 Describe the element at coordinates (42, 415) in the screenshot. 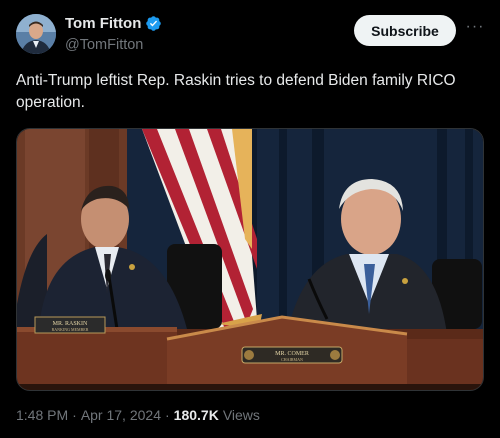

I see `post-time: 1:48 PM` at that location.